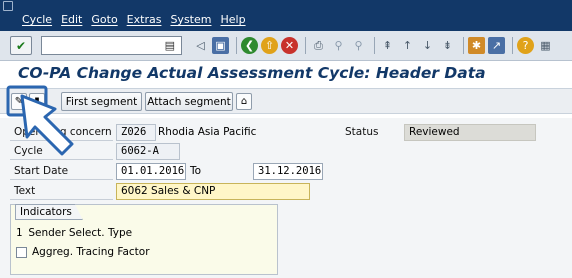 The height and width of the screenshot is (278, 572). I want to click on sender-select-type-label: Sender Select. Type, so click(80, 233).